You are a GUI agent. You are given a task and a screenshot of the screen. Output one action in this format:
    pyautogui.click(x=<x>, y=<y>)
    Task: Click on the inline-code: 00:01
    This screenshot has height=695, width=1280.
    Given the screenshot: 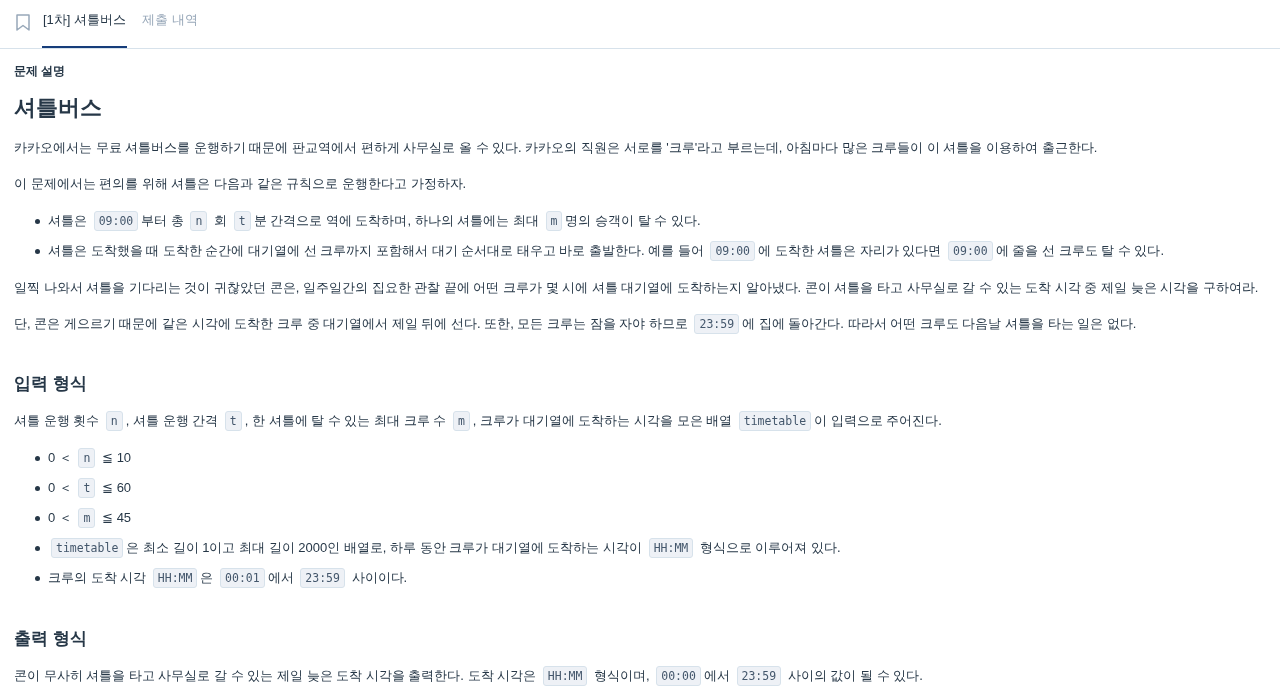 What is the action you would take?
    pyautogui.click(x=242, y=578)
    